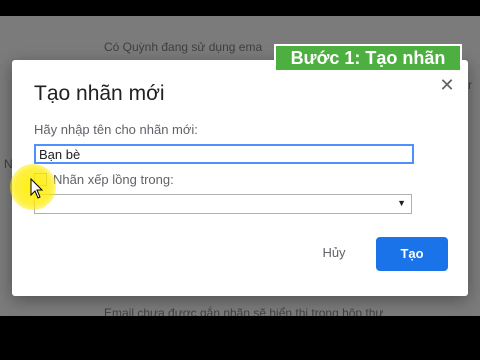 The image size is (480, 360). Describe the element at coordinates (412, 254) in the screenshot. I see `create-button: Tạo` at that location.